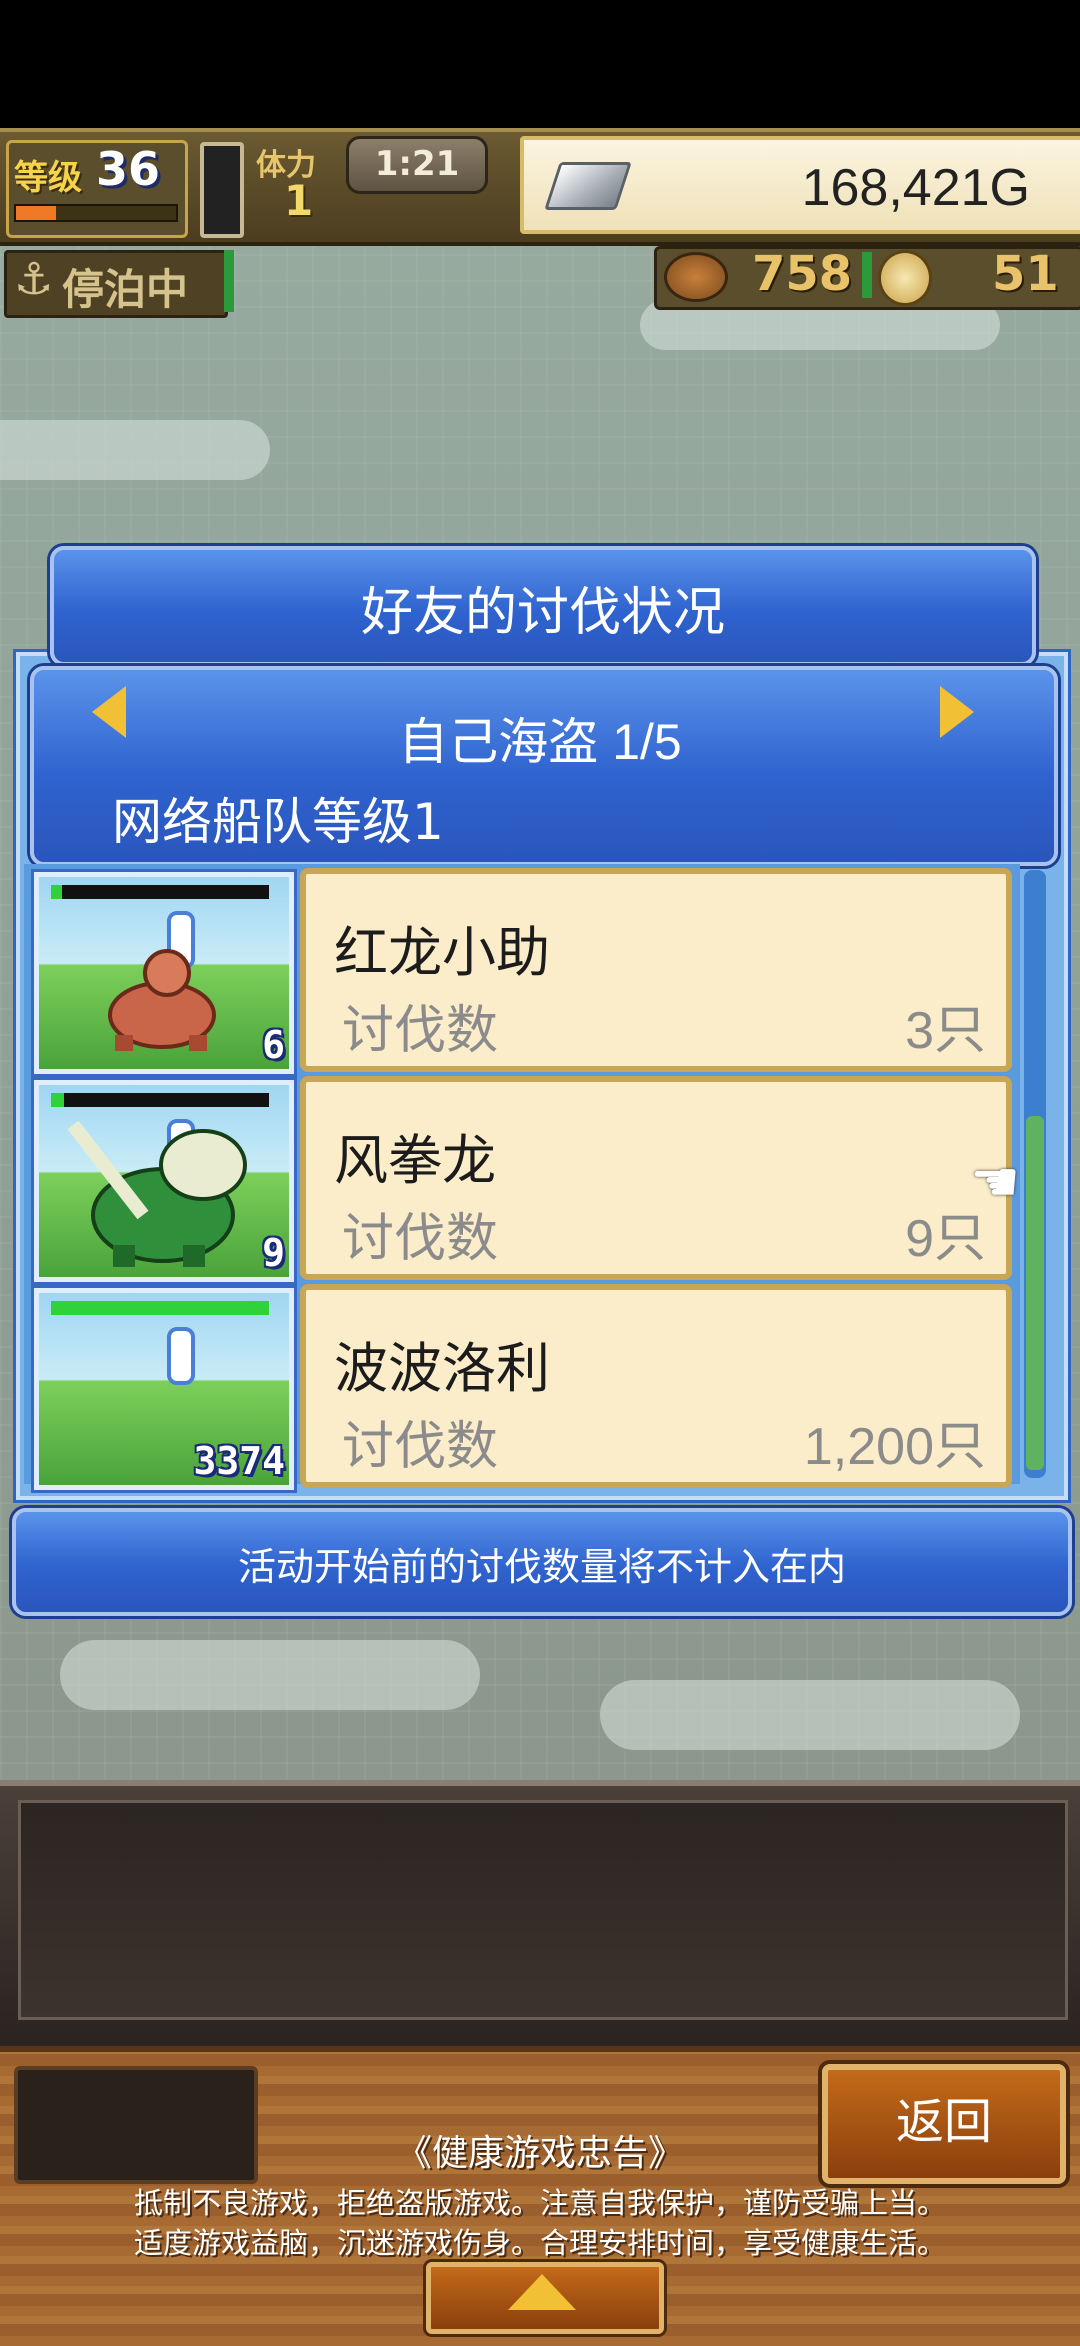  Describe the element at coordinates (540, 742) in the screenshot. I see `pirate-title: 自己海盗 1/5` at that location.